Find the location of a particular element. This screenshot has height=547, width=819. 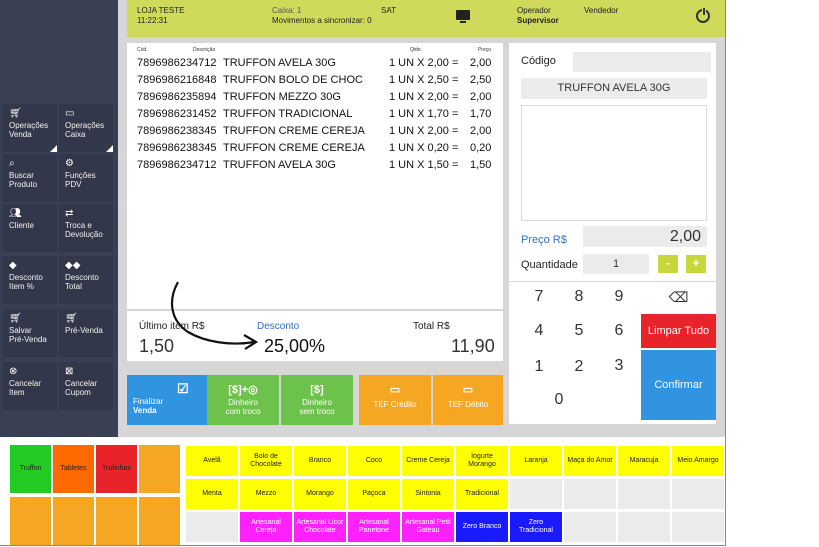

com-troco-label: com troco is located at coordinates (243, 411).